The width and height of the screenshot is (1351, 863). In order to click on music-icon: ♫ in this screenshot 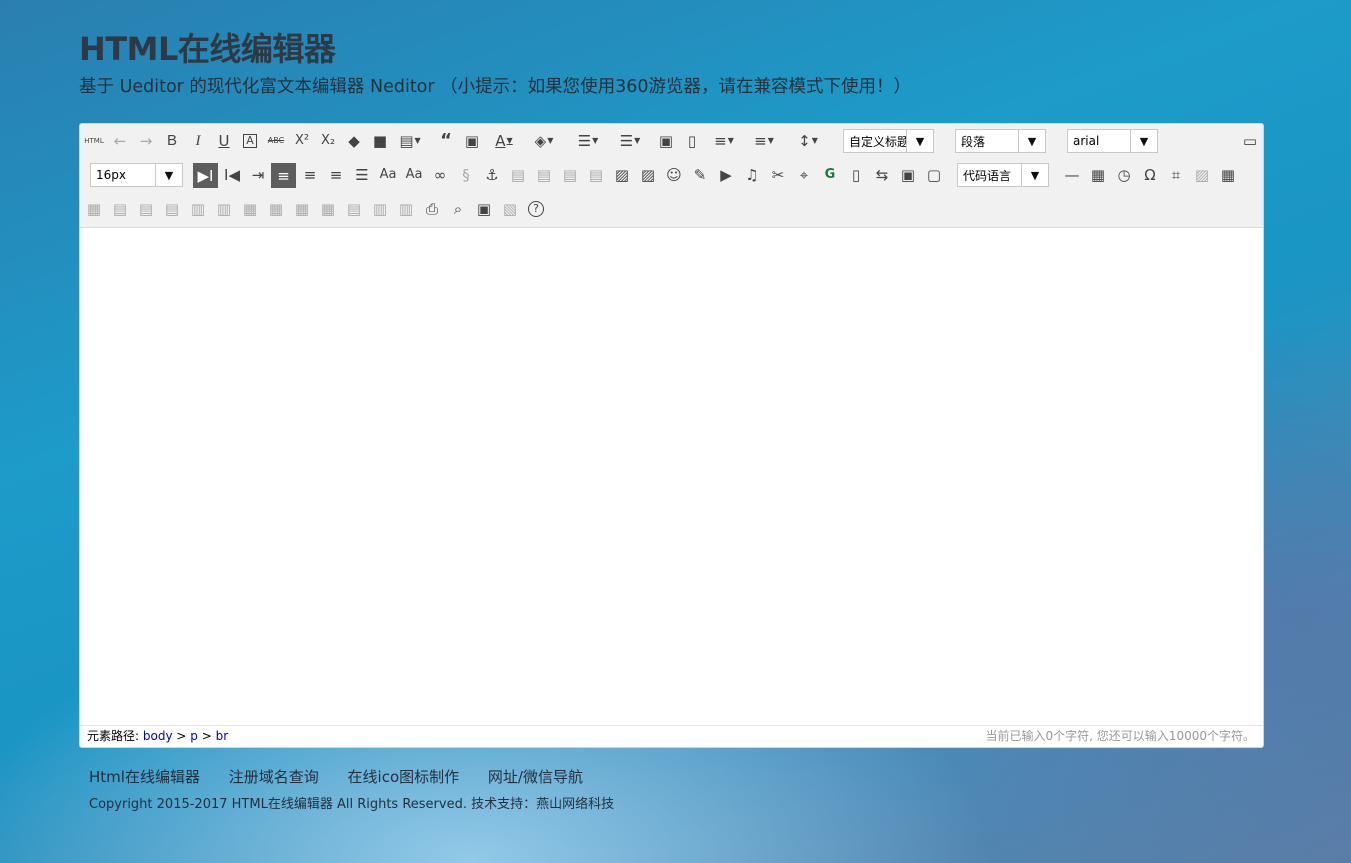, I will do `click(752, 175)`.